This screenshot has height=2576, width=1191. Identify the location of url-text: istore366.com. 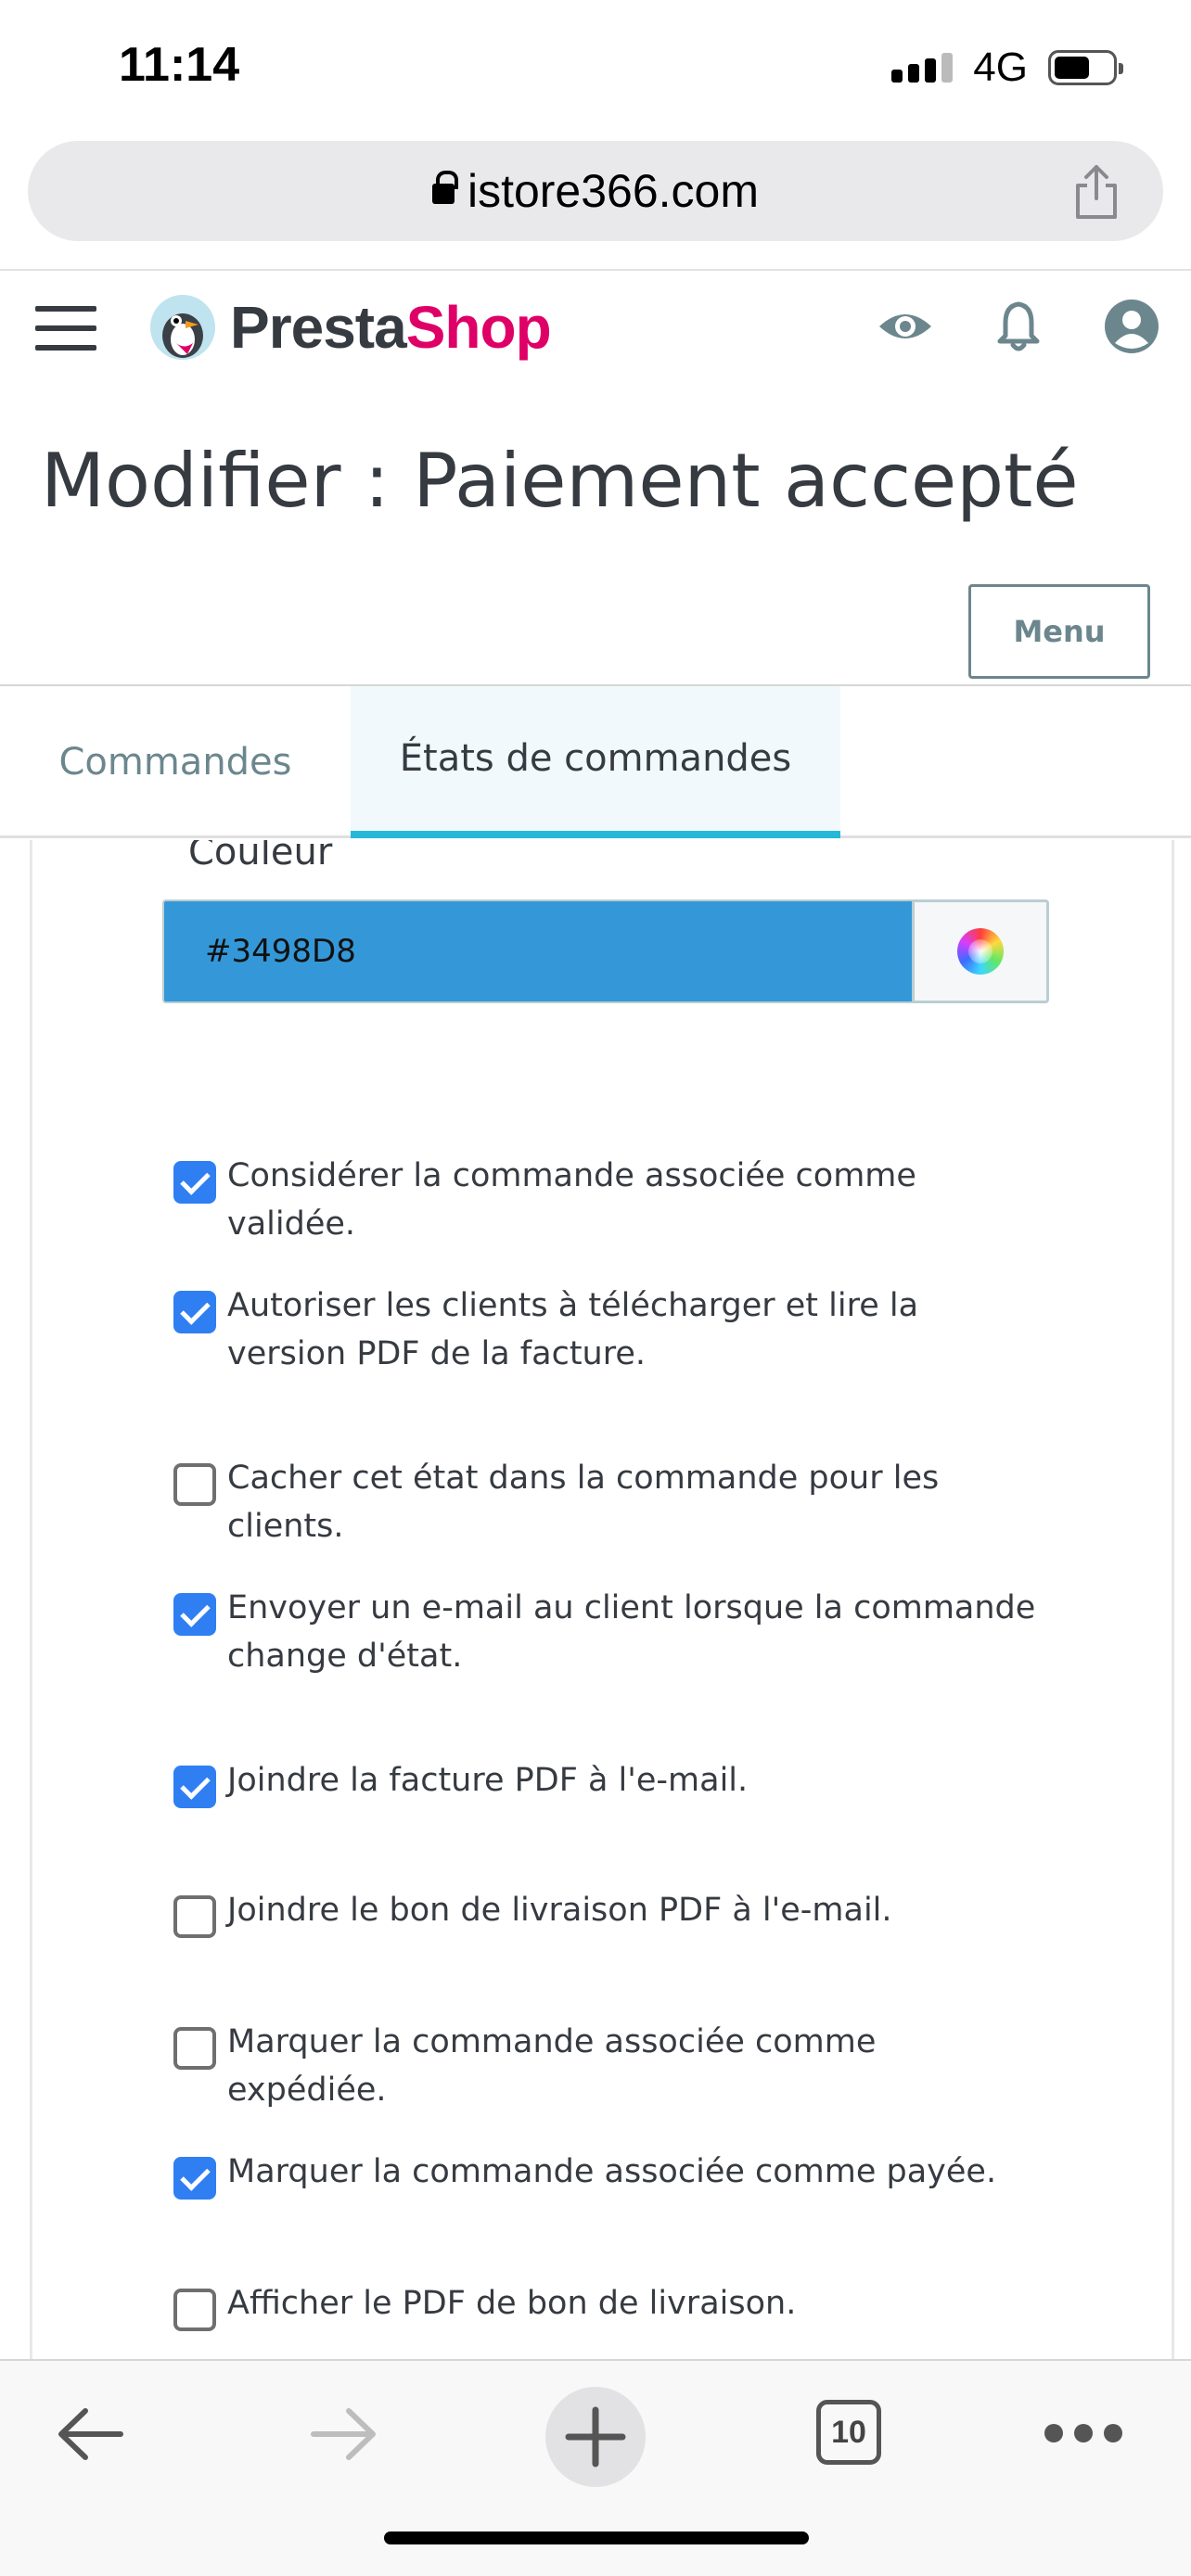
(613, 191).